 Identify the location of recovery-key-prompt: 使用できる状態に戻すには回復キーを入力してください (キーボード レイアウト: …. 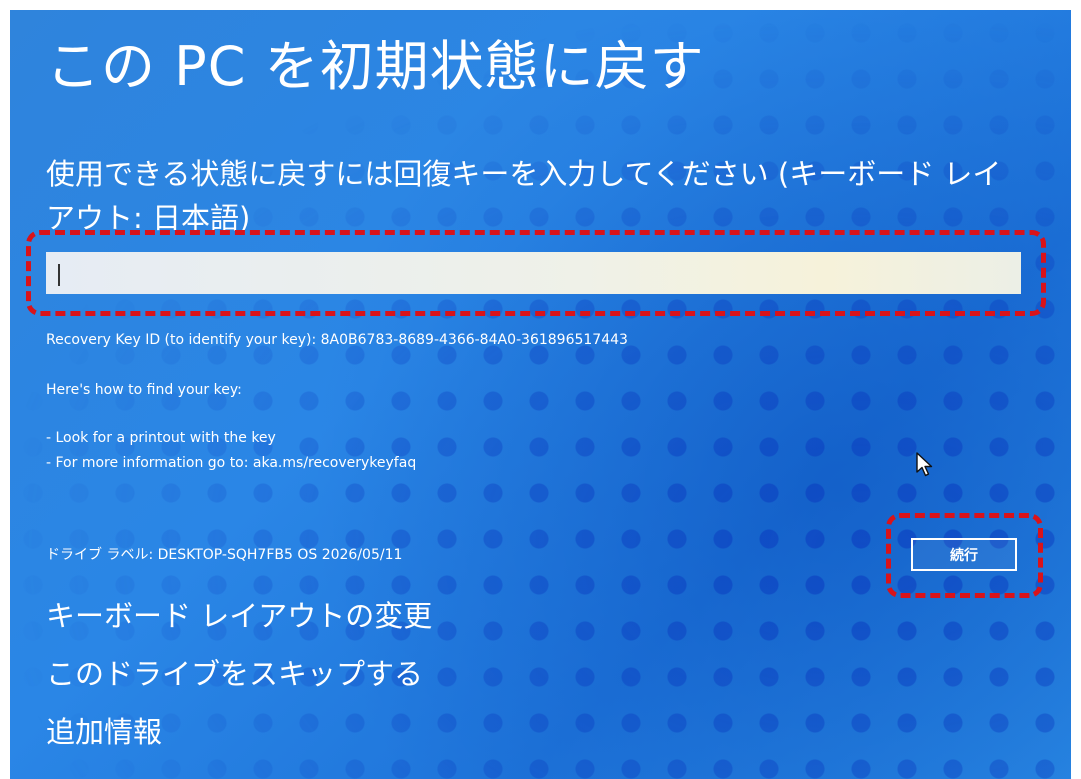
(524, 196).